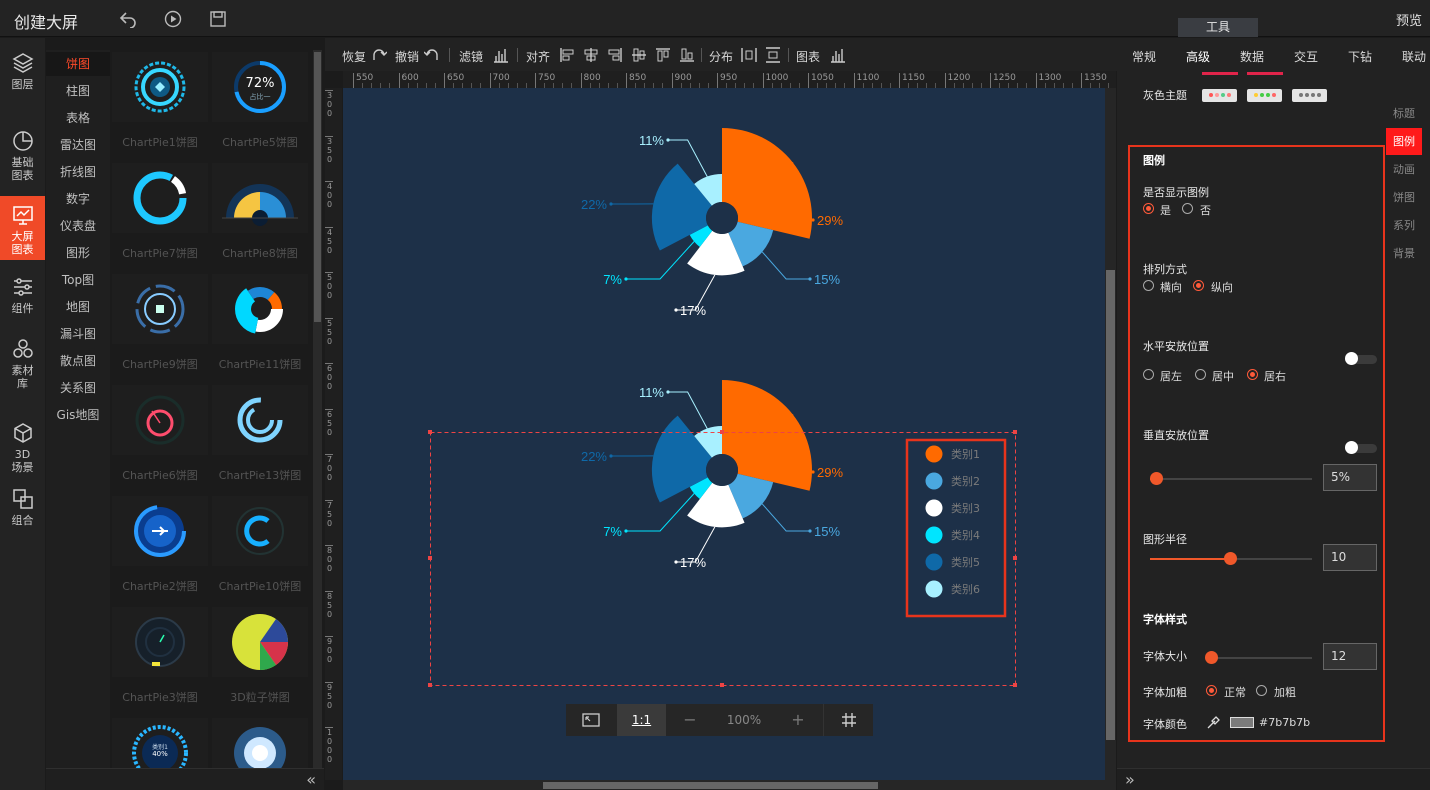  What do you see at coordinates (501, 55) in the screenshot?
I see `bar-chart-icon` at bounding box center [501, 55].